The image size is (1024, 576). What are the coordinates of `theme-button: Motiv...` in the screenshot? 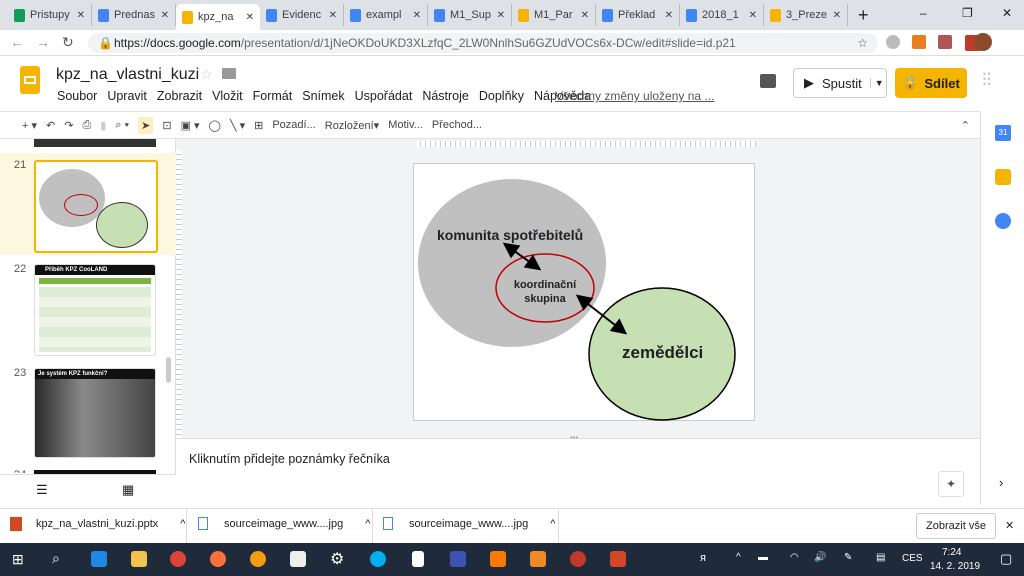 It's located at (405, 125).